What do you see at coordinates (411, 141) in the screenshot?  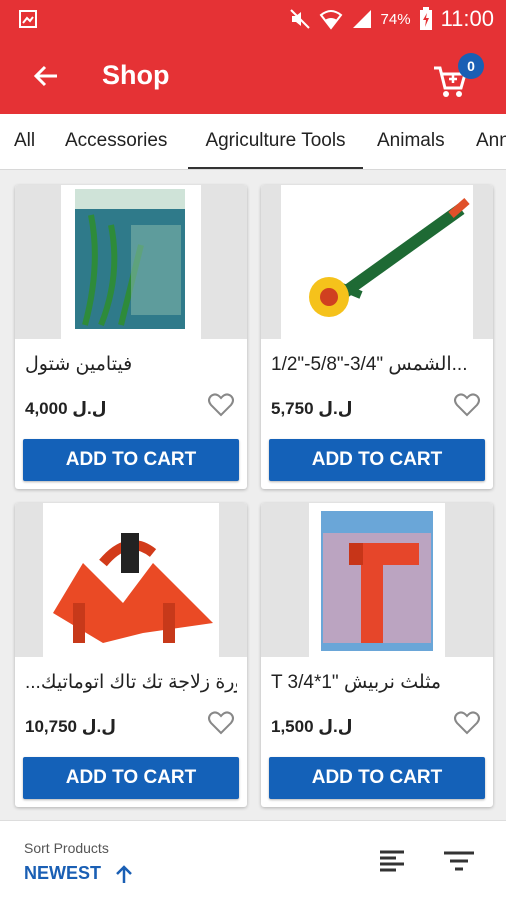 I see `tab-animals: Animals` at bounding box center [411, 141].